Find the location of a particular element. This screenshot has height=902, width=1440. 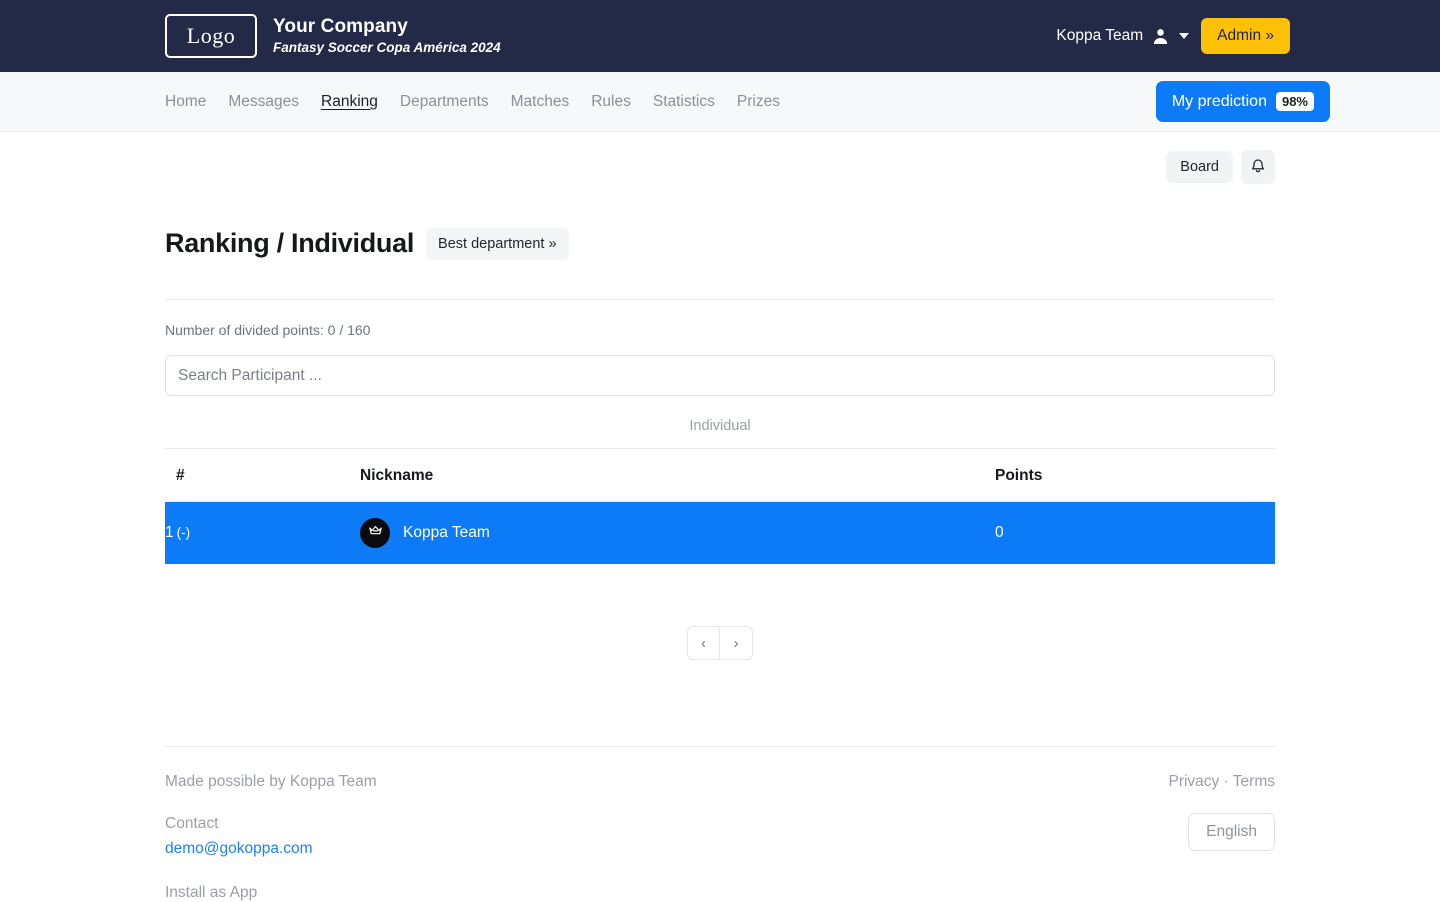

footer-legal-links: Privacy · Terms is located at coordinates (1221, 782).